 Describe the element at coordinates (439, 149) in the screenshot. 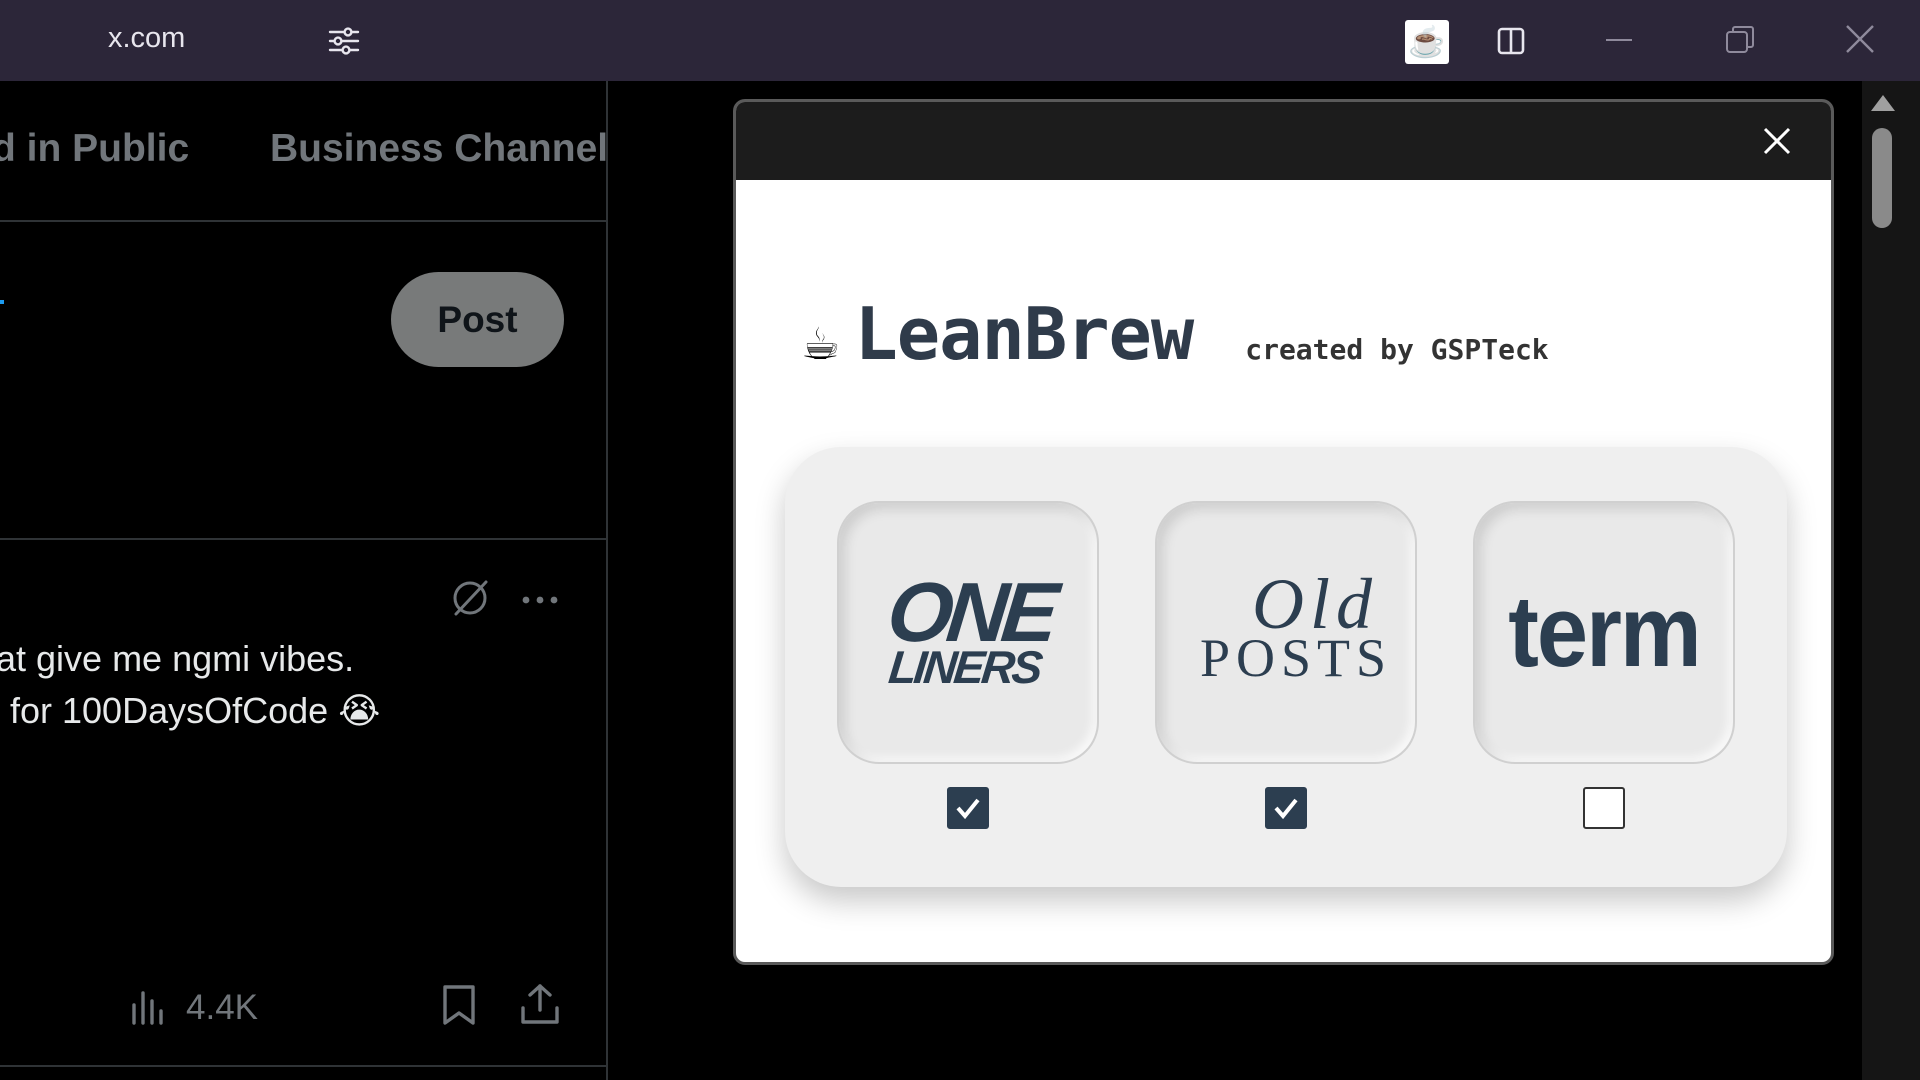

I see `tab-business-channel: Business Channel` at that location.